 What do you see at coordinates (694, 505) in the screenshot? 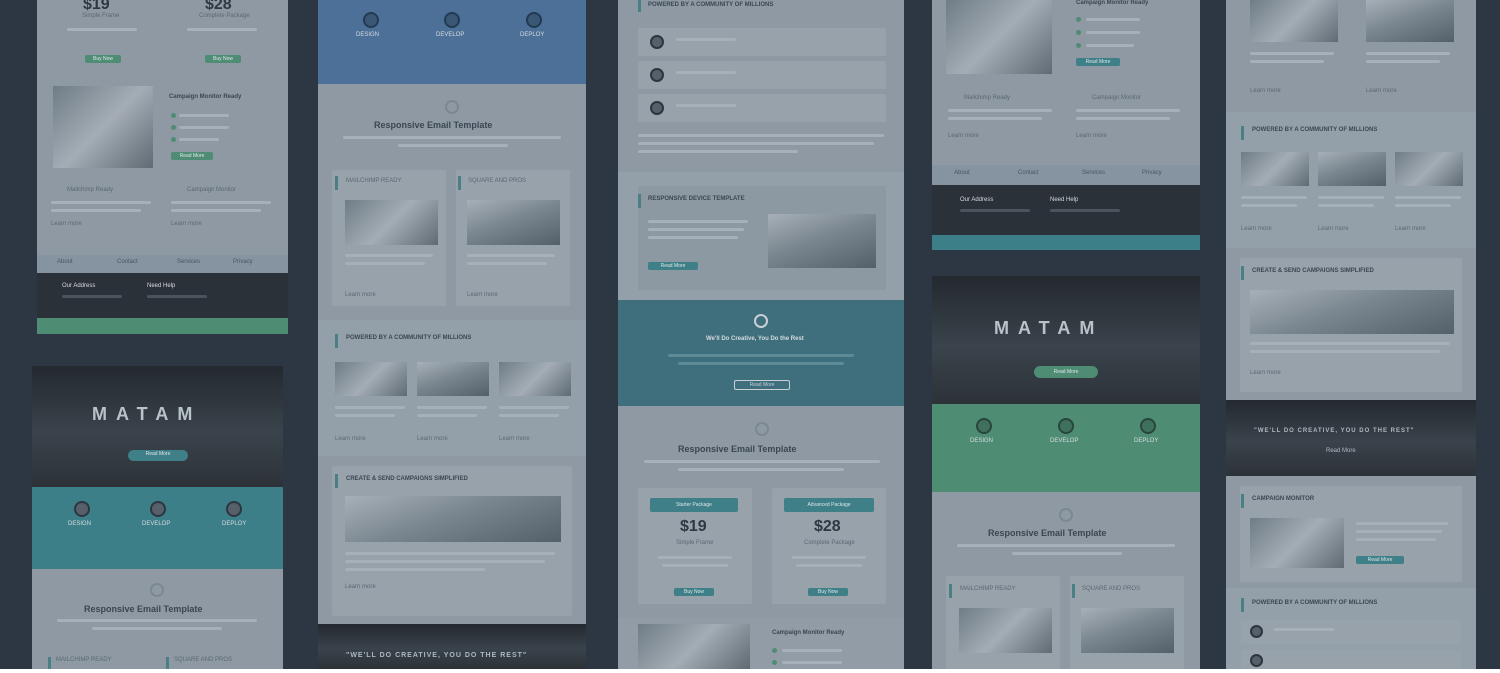
I see `plan-tab: Starter Package` at bounding box center [694, 505].